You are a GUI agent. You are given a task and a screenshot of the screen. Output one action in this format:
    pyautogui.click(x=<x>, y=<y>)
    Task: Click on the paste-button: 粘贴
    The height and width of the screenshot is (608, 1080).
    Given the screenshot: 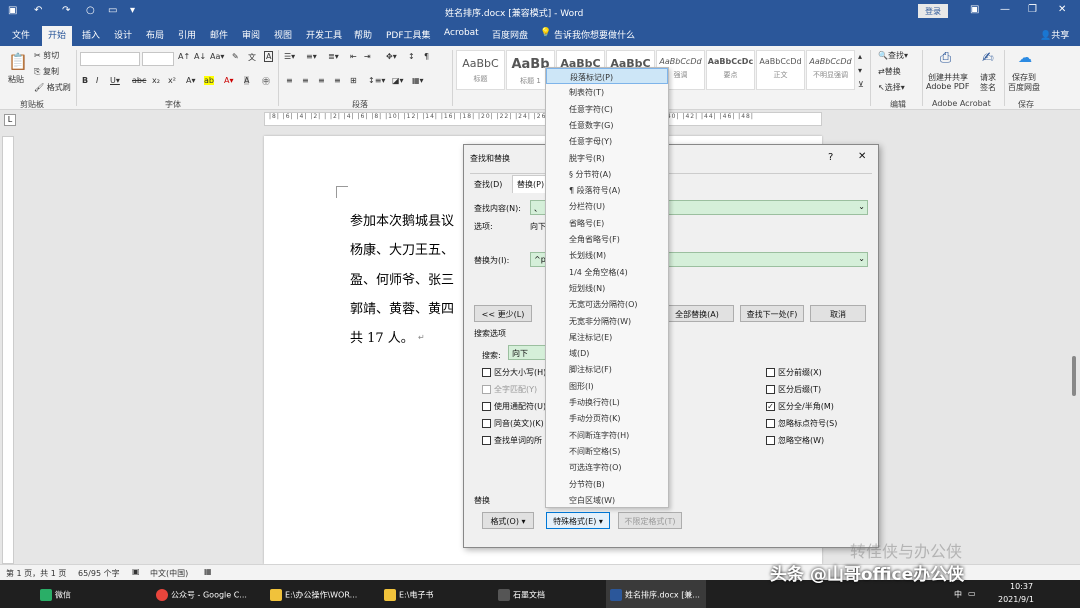 What is the action you would take?
    pyautogui.click(x=16, y=79)
    